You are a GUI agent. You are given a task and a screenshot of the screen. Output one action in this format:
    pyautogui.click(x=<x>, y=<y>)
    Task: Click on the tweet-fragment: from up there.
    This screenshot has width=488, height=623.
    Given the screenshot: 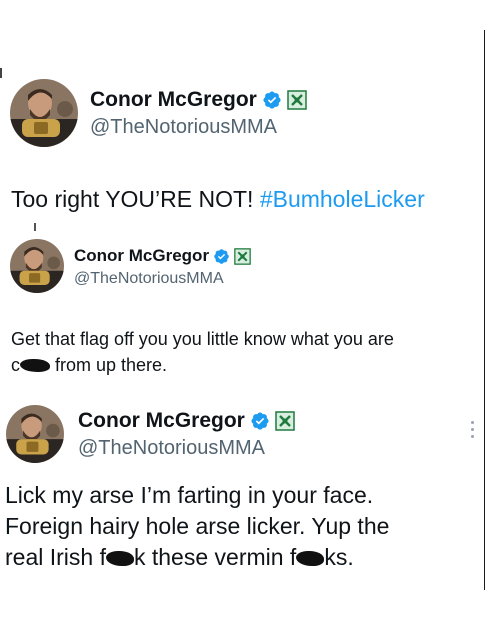 What is the action you would take?
    pyautogui.click(x=109, y=365)
    